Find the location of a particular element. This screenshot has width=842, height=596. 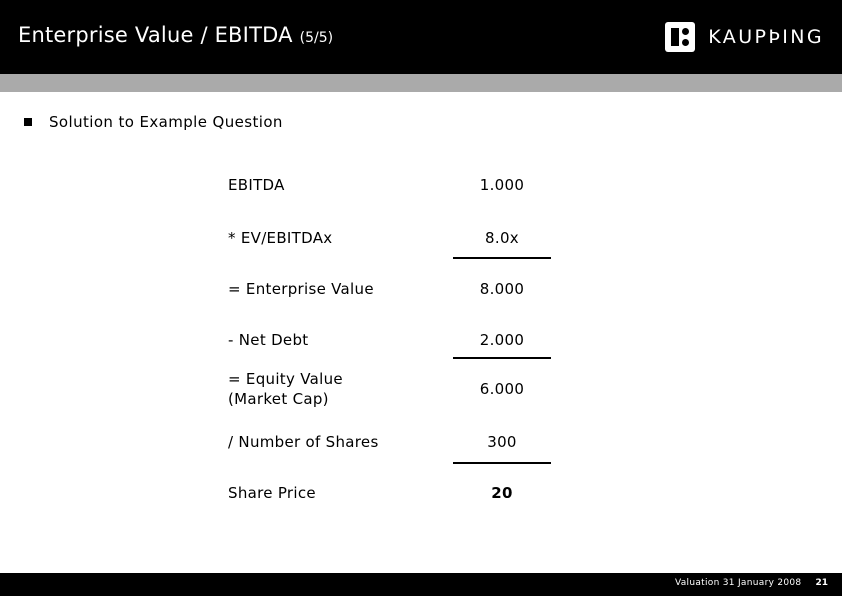

footer-note: Valuation 31 January 2008 is located at coordinates (738, 583).